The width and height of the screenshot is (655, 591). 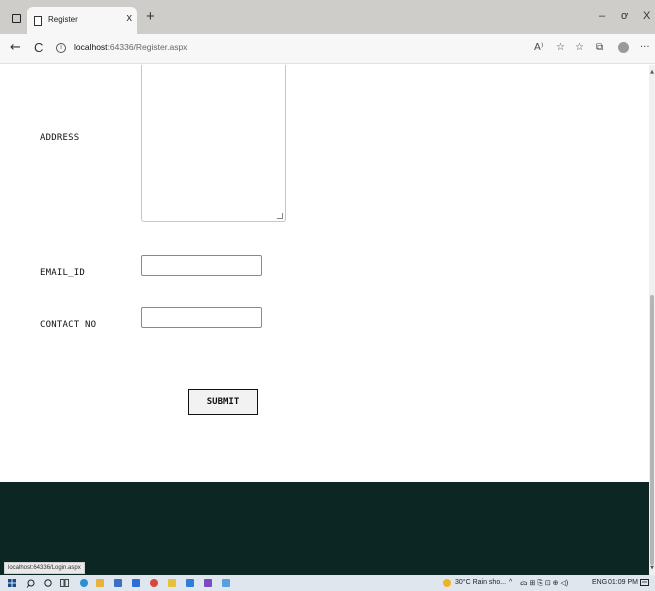 What do you see at coordinates (48, 583) in the screenshot?
I see `cortana-icon` at bounding box center [48, 583].